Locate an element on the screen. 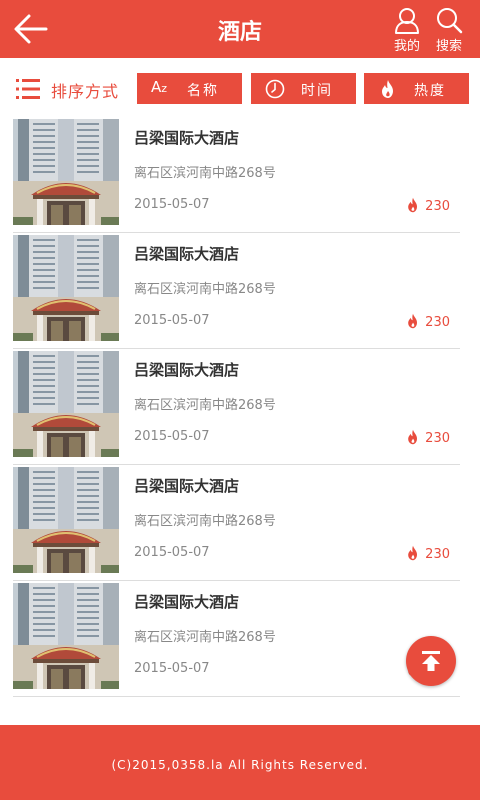 Image resolution: width=480 pixels, height=800 pixels. sort-by-time-button: 时间 is located at coordinates (303, 88).